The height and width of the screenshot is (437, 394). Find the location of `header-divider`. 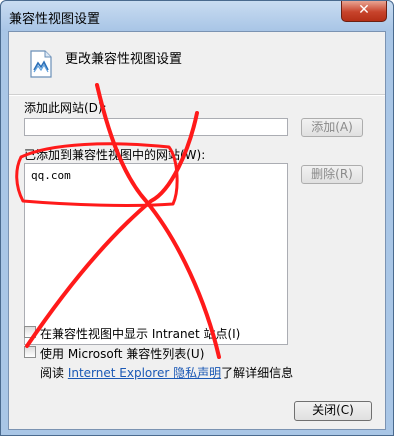

header-divider is located at coordinates (197, 95).